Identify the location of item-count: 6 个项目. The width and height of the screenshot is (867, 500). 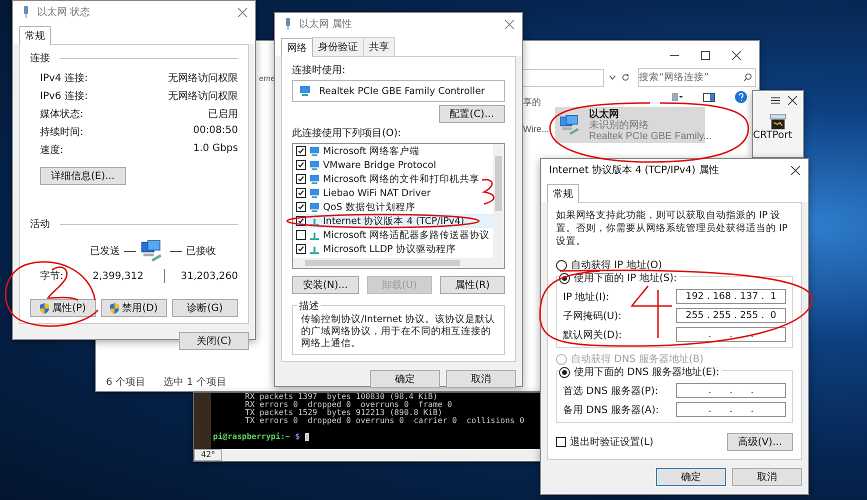
(126, 382).